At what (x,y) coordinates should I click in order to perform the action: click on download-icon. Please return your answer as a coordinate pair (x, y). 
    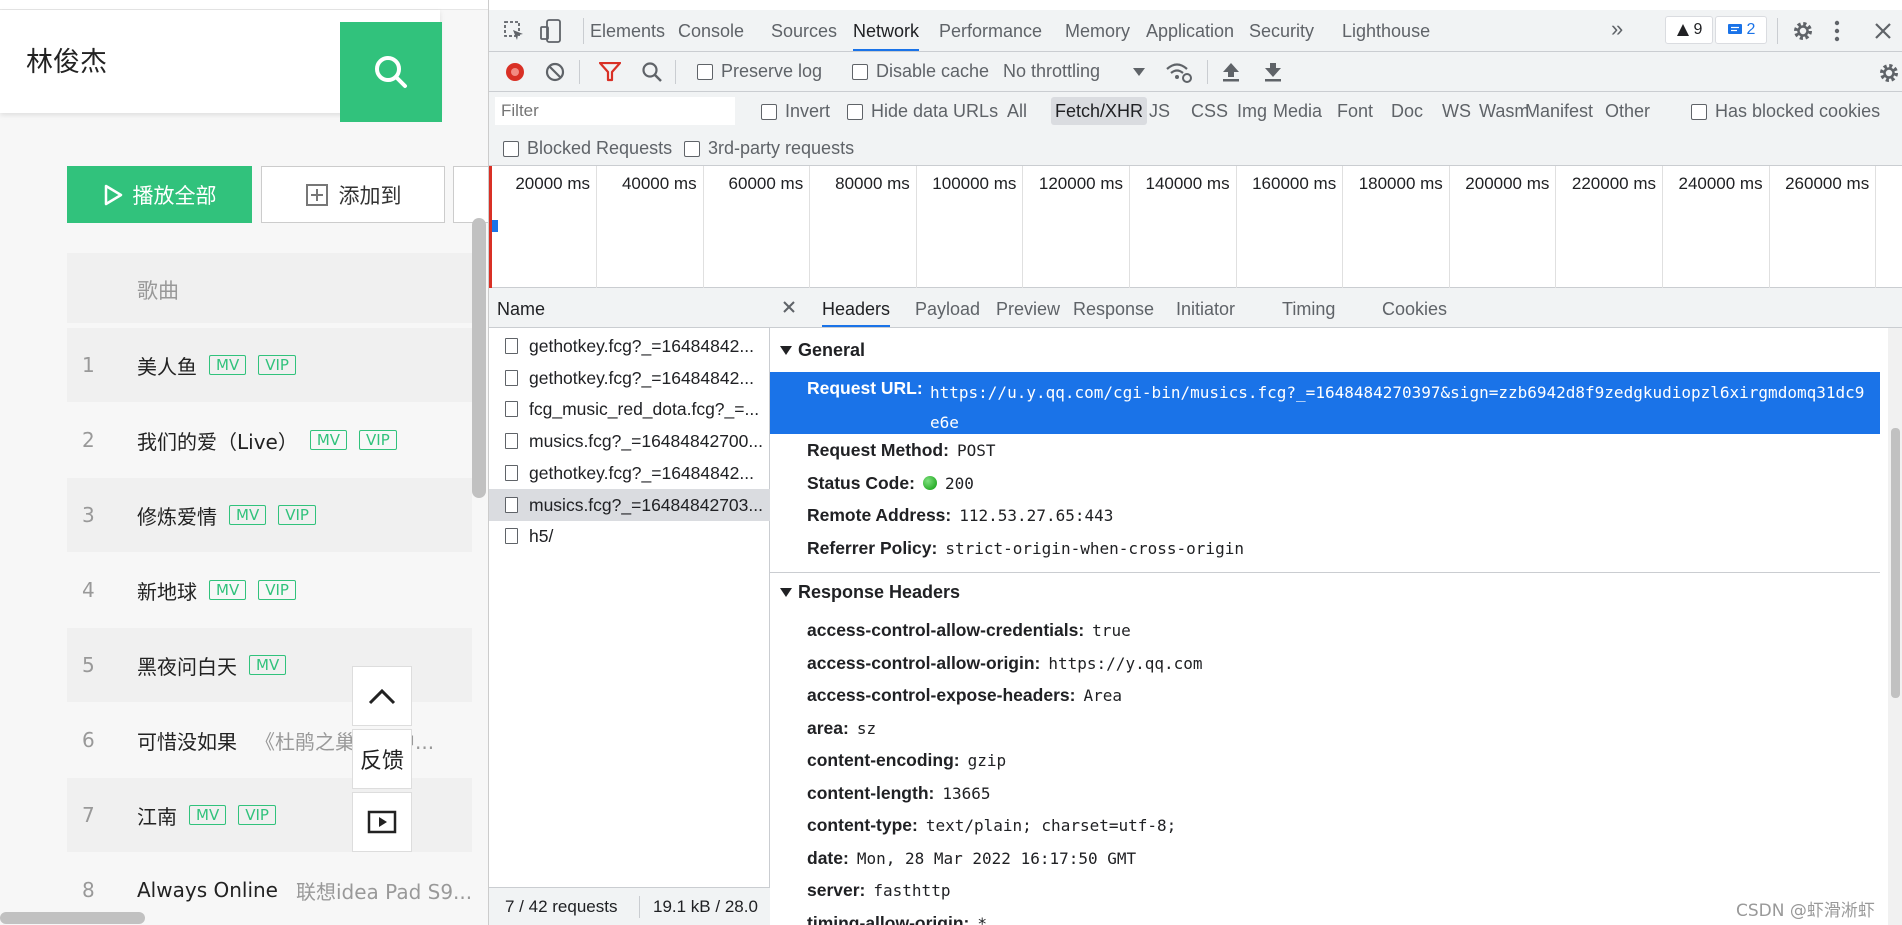
    Looking at the image, I should click on (1273, 72).